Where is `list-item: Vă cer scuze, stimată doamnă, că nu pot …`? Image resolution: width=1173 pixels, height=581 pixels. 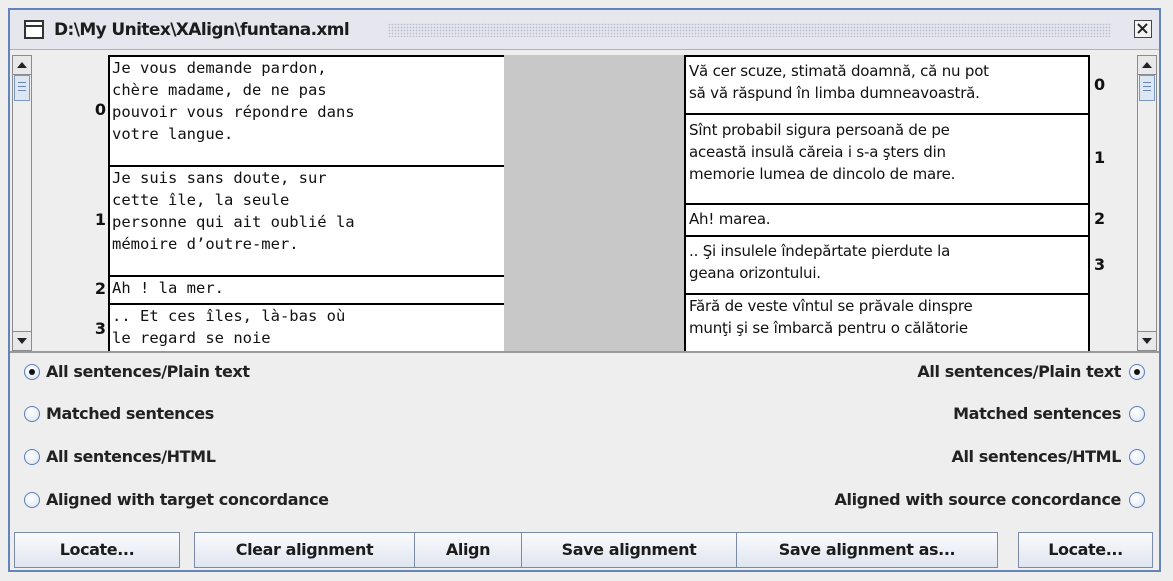 list-item: Vă cer scuze, stimată doamnă, că nu pot … is located at coordinates (909, 85).